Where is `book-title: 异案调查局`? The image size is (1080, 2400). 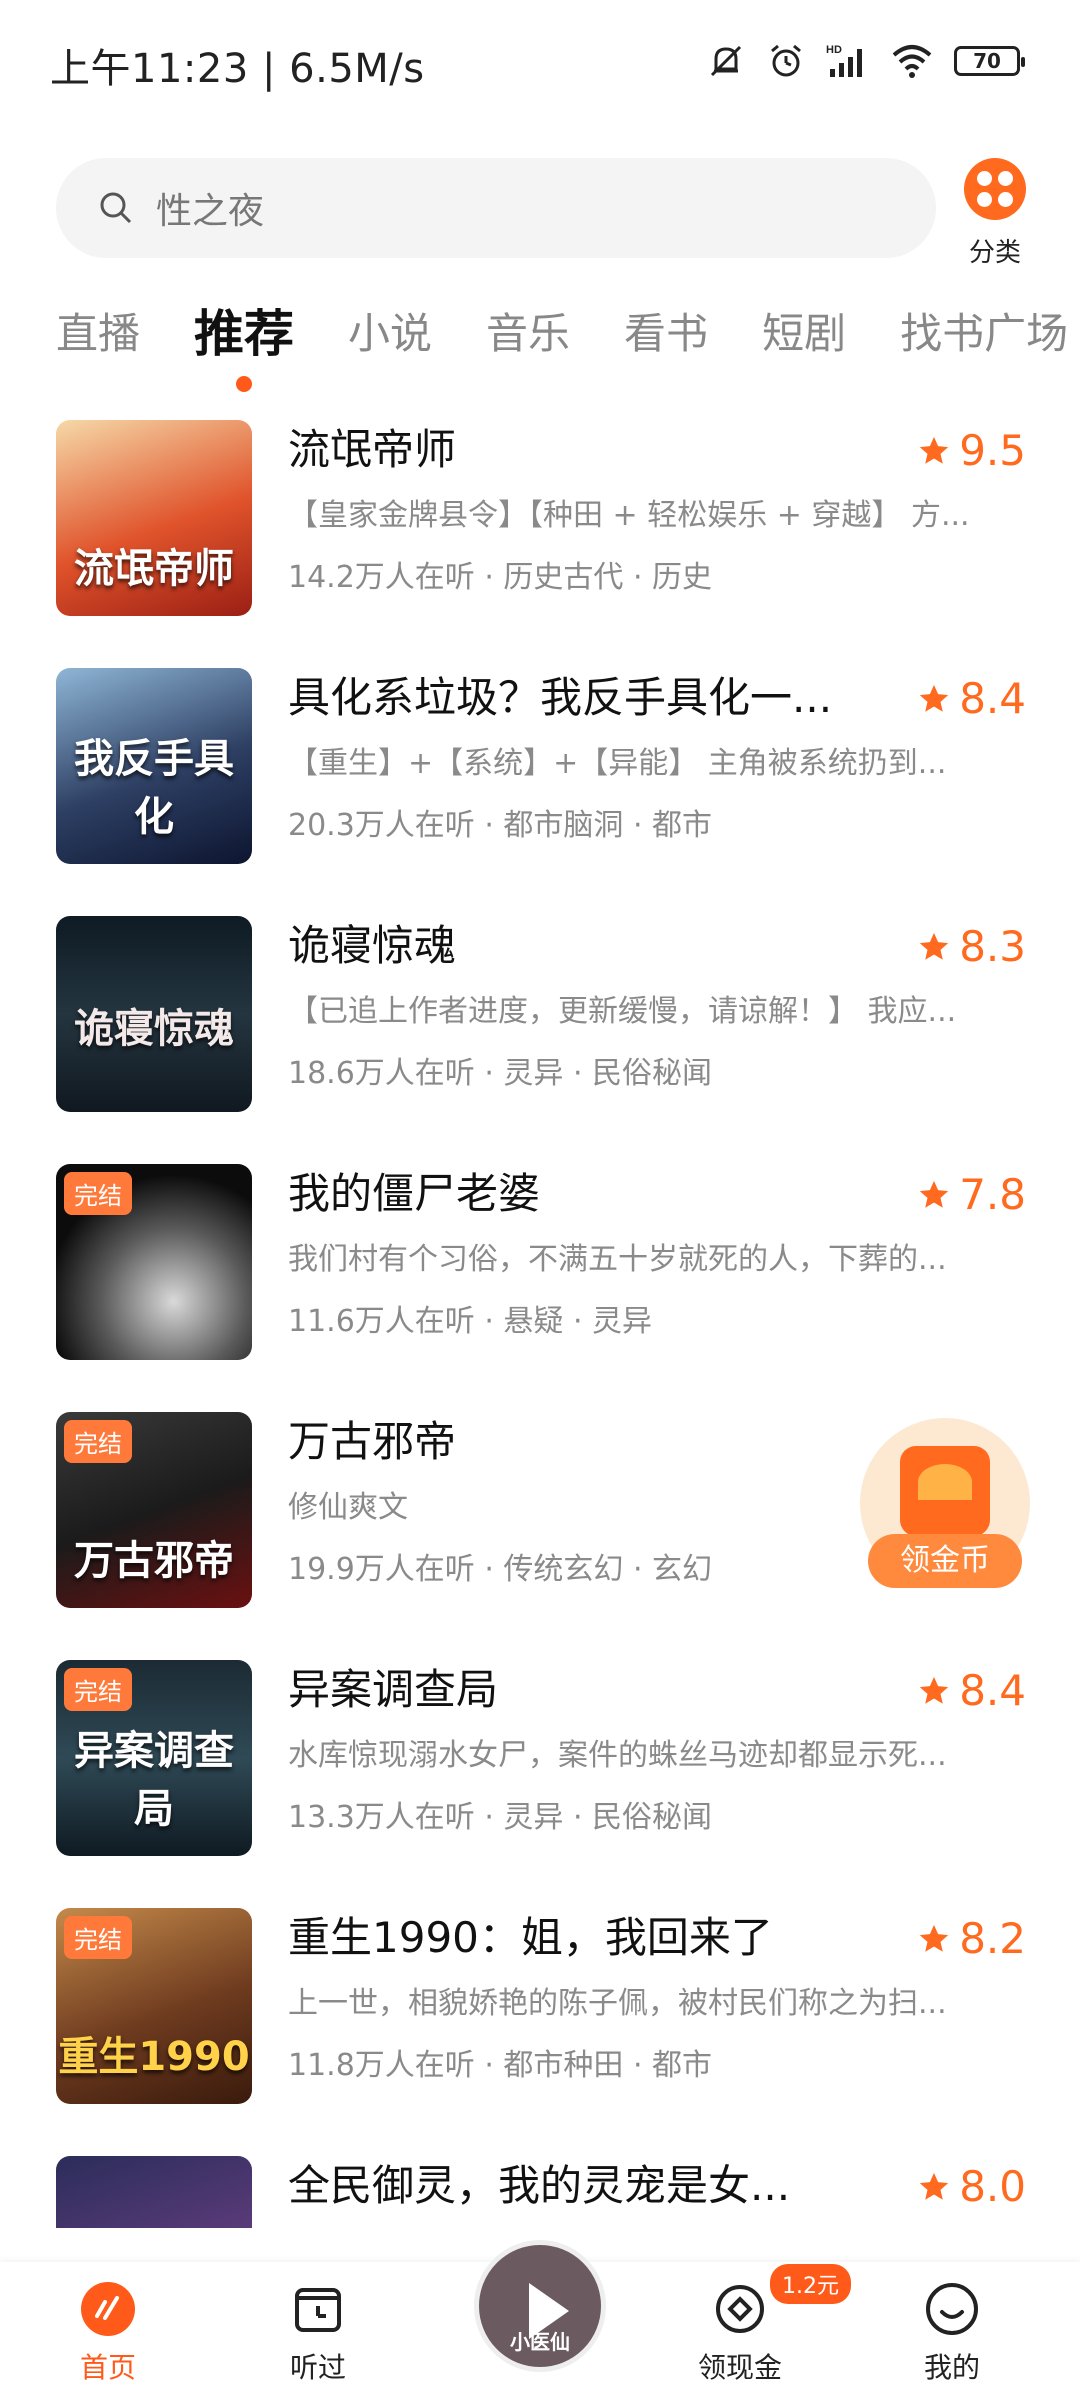 book-title: 异案调查局 is located at coordinates (393, 1689).